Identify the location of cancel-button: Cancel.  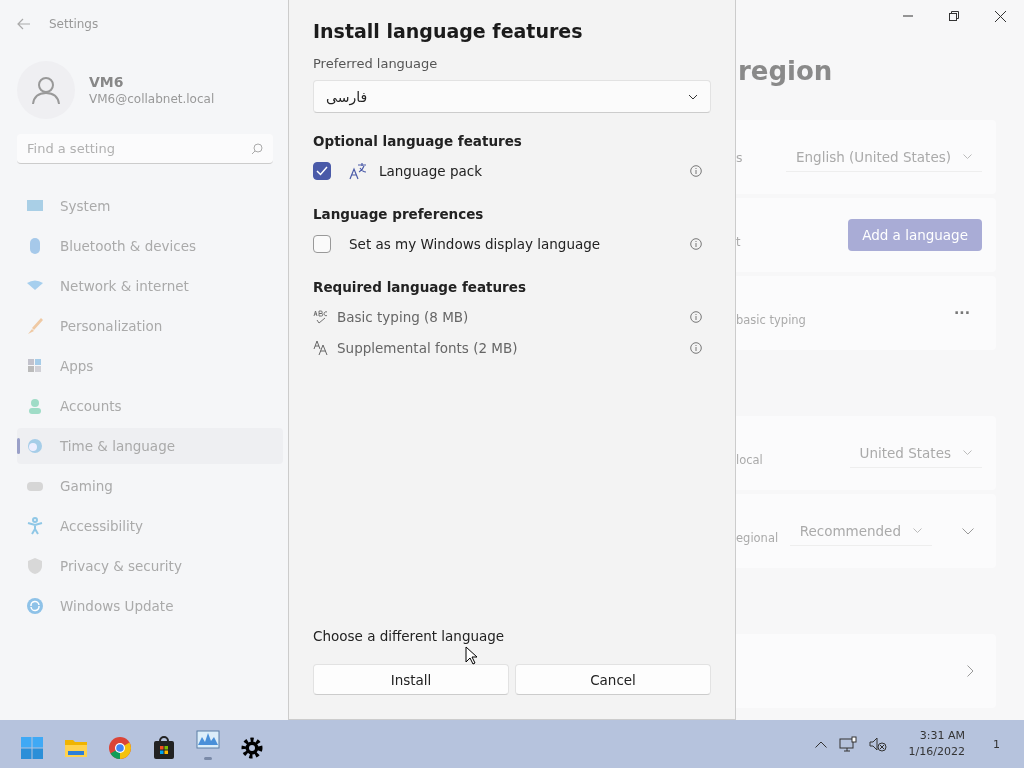
(613, 679).